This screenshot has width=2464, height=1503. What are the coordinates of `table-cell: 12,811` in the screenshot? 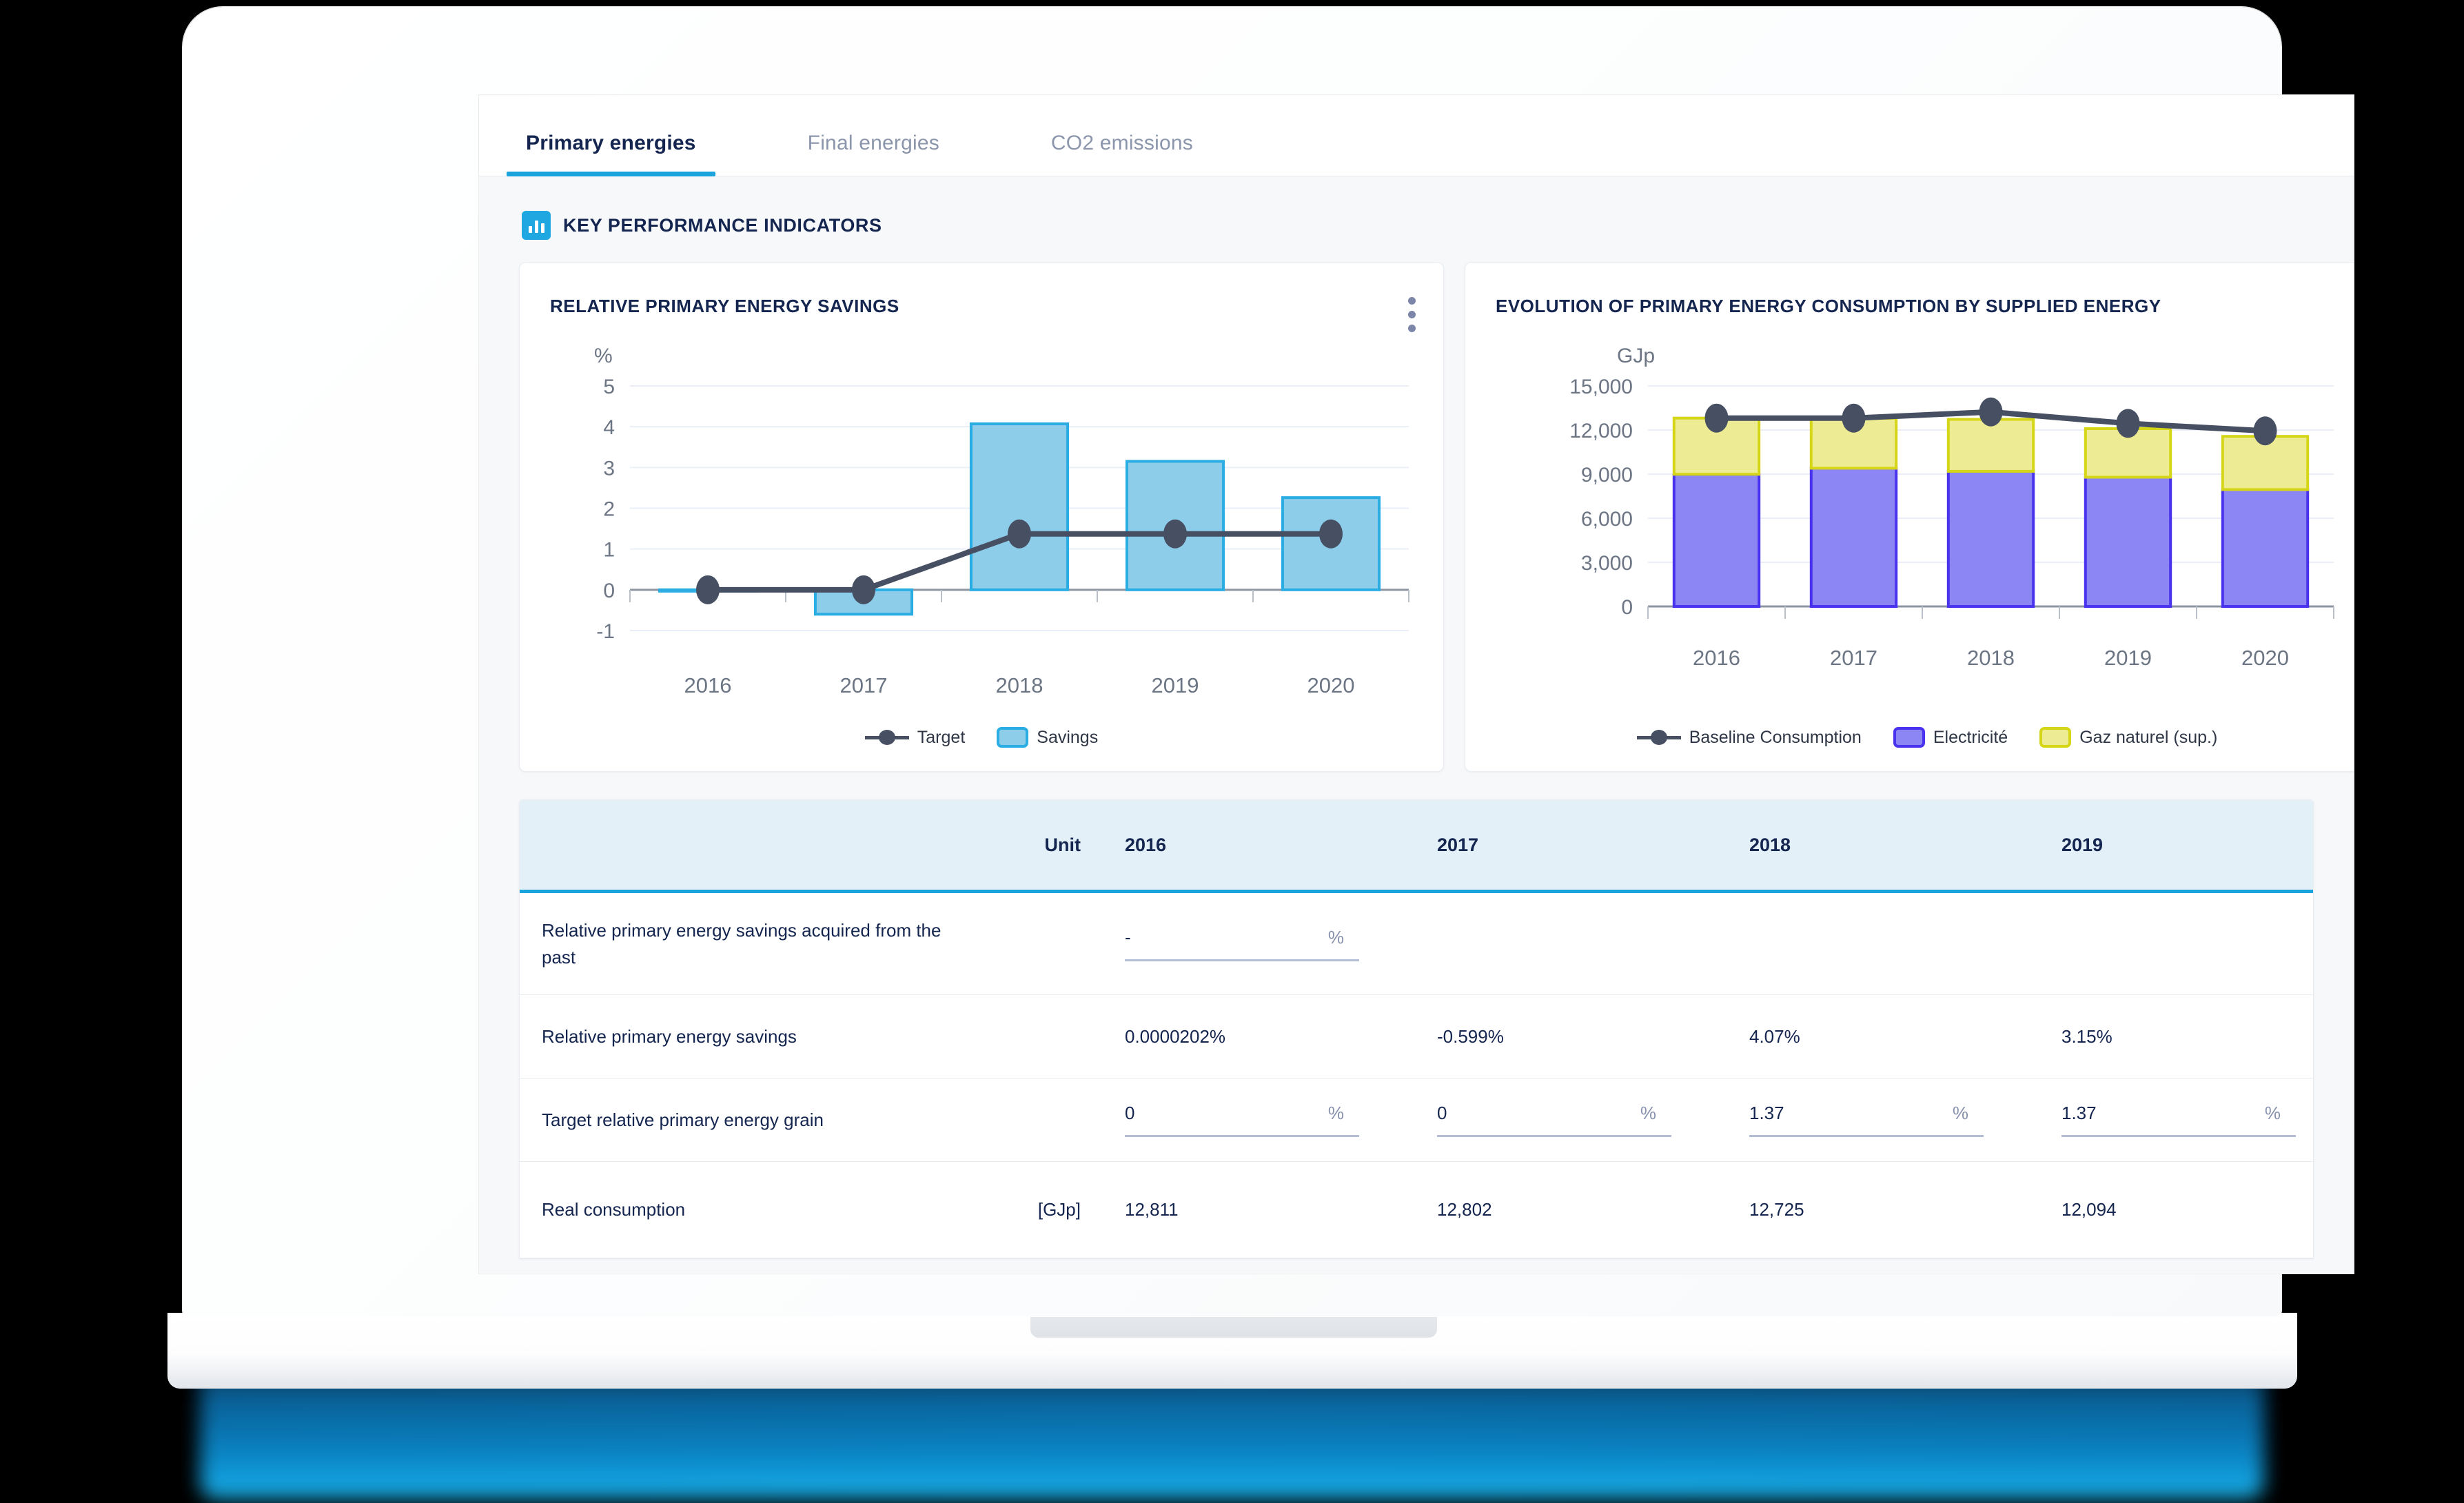 It's located at (1260, 1209).